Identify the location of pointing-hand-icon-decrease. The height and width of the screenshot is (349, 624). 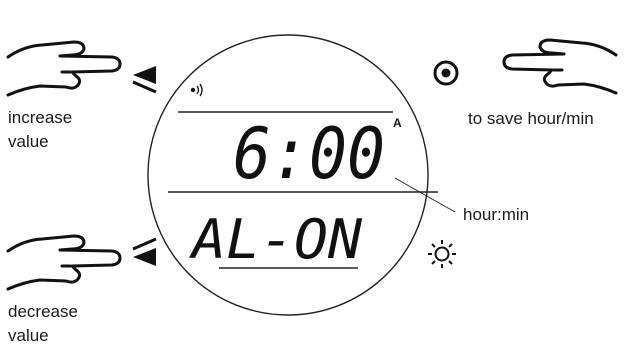
(64, 262).